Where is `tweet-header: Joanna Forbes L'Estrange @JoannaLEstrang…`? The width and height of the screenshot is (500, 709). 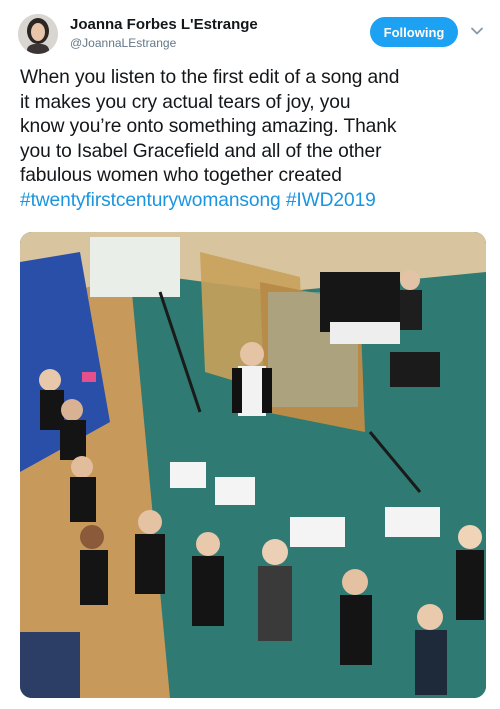 tweet-header: Joanna Forbes L'Estrange @JoannaLEstrang… is located at coordinates (251, 35).